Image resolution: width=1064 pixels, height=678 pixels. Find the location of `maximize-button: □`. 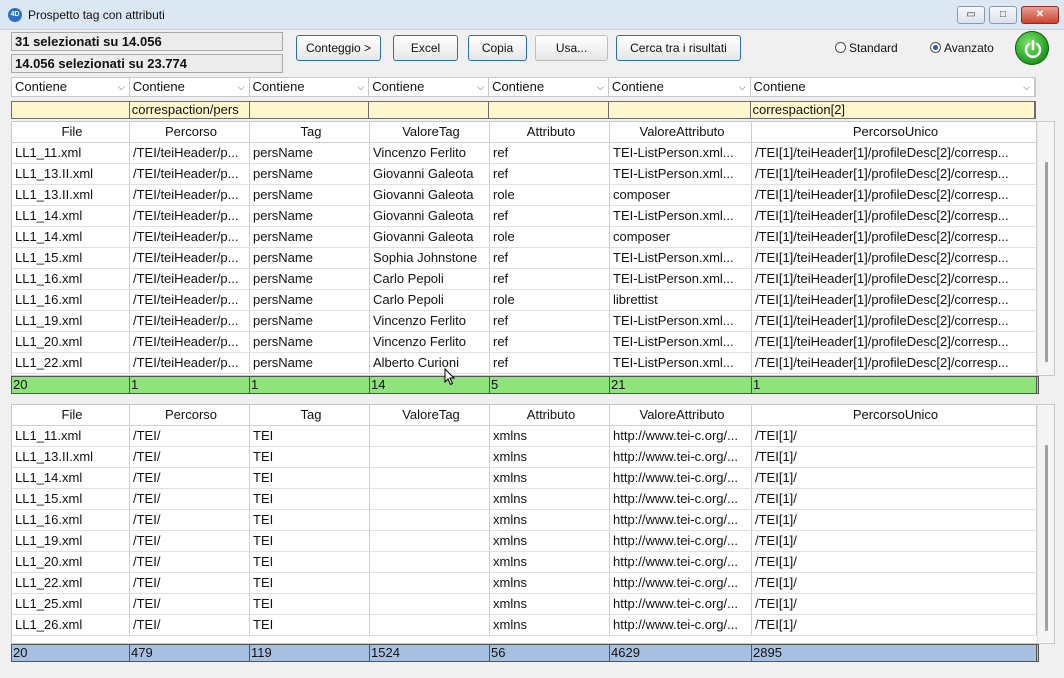

maximize-button: □ is located at coordinates (1003, 15).